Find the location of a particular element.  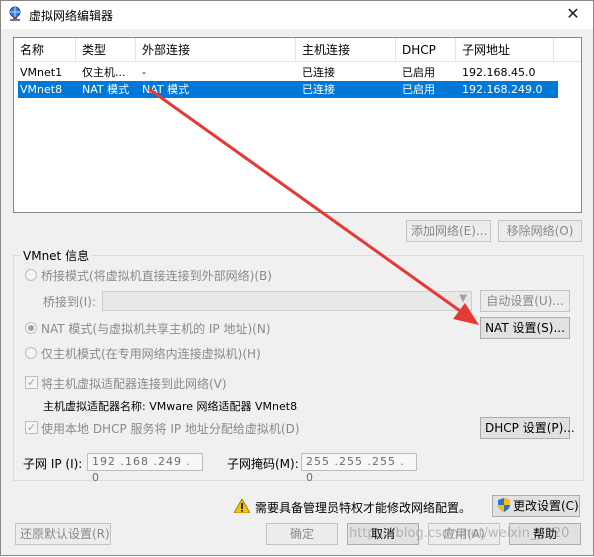

column-header-dhcp: DHCP is located at coordinates (426, 50).